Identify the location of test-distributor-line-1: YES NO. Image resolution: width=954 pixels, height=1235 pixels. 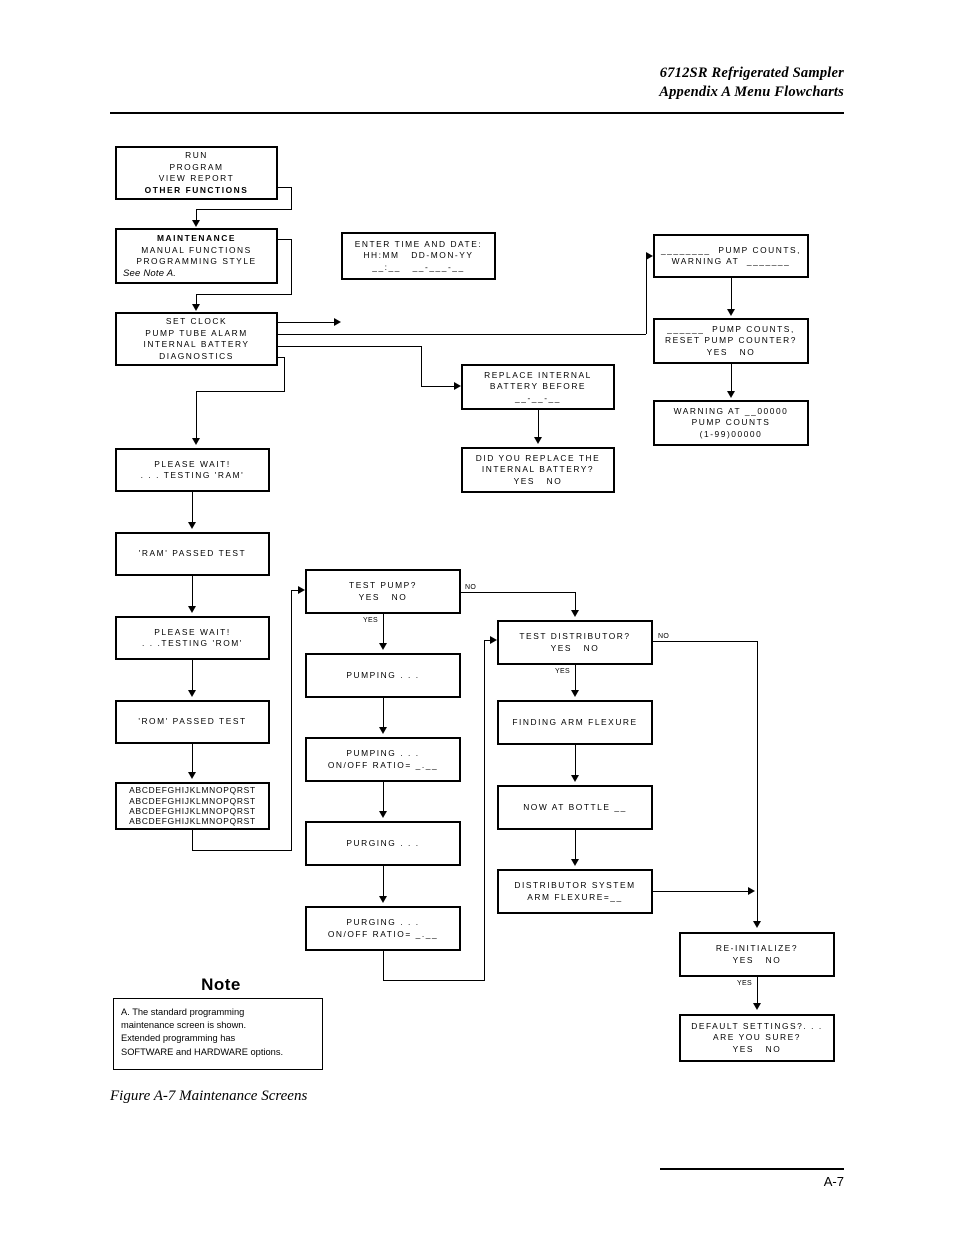
(575, 647).